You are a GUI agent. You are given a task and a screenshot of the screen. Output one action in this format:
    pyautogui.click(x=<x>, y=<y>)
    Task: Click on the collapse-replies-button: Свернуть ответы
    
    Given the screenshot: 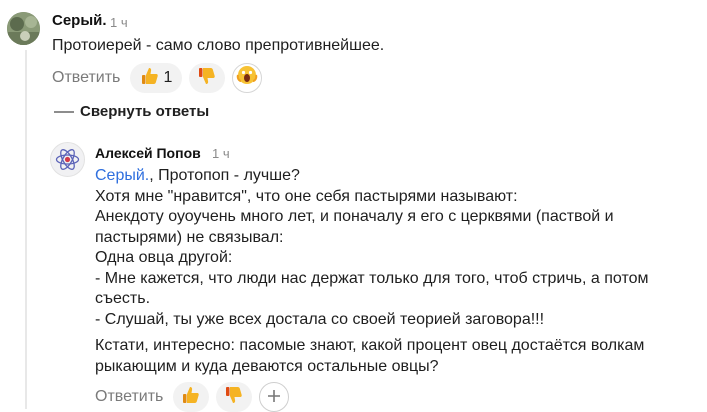 What is the action you would take?
    pyautogui.click(x=131, y=111)
    